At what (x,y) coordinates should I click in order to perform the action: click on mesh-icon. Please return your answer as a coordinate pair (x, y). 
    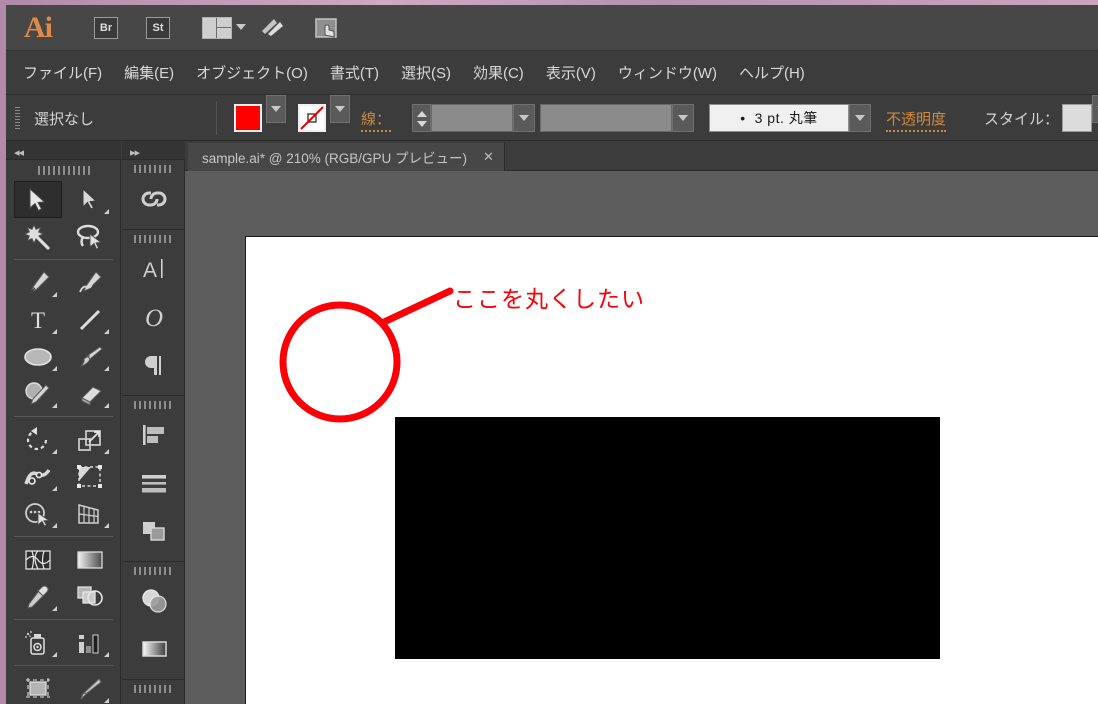
    Looking at the image, I should click on (38, 559).